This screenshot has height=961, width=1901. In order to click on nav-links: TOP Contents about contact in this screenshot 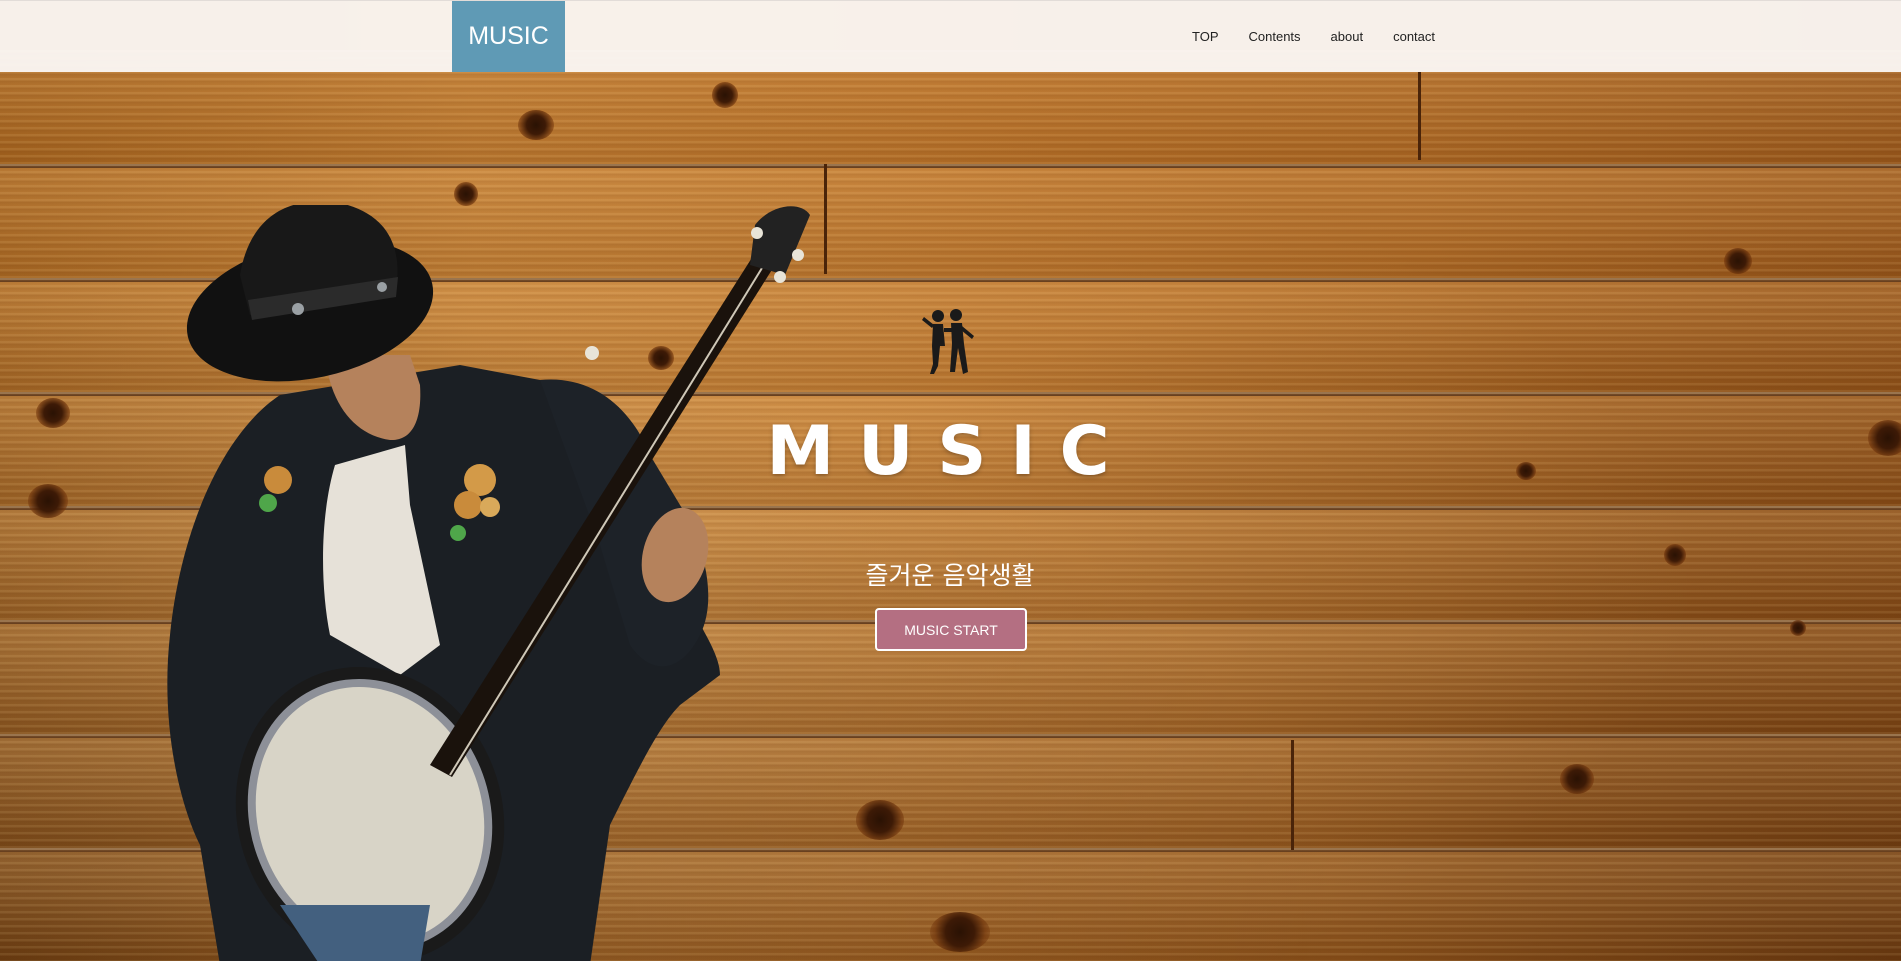, I will do `click(1328, 36)`.